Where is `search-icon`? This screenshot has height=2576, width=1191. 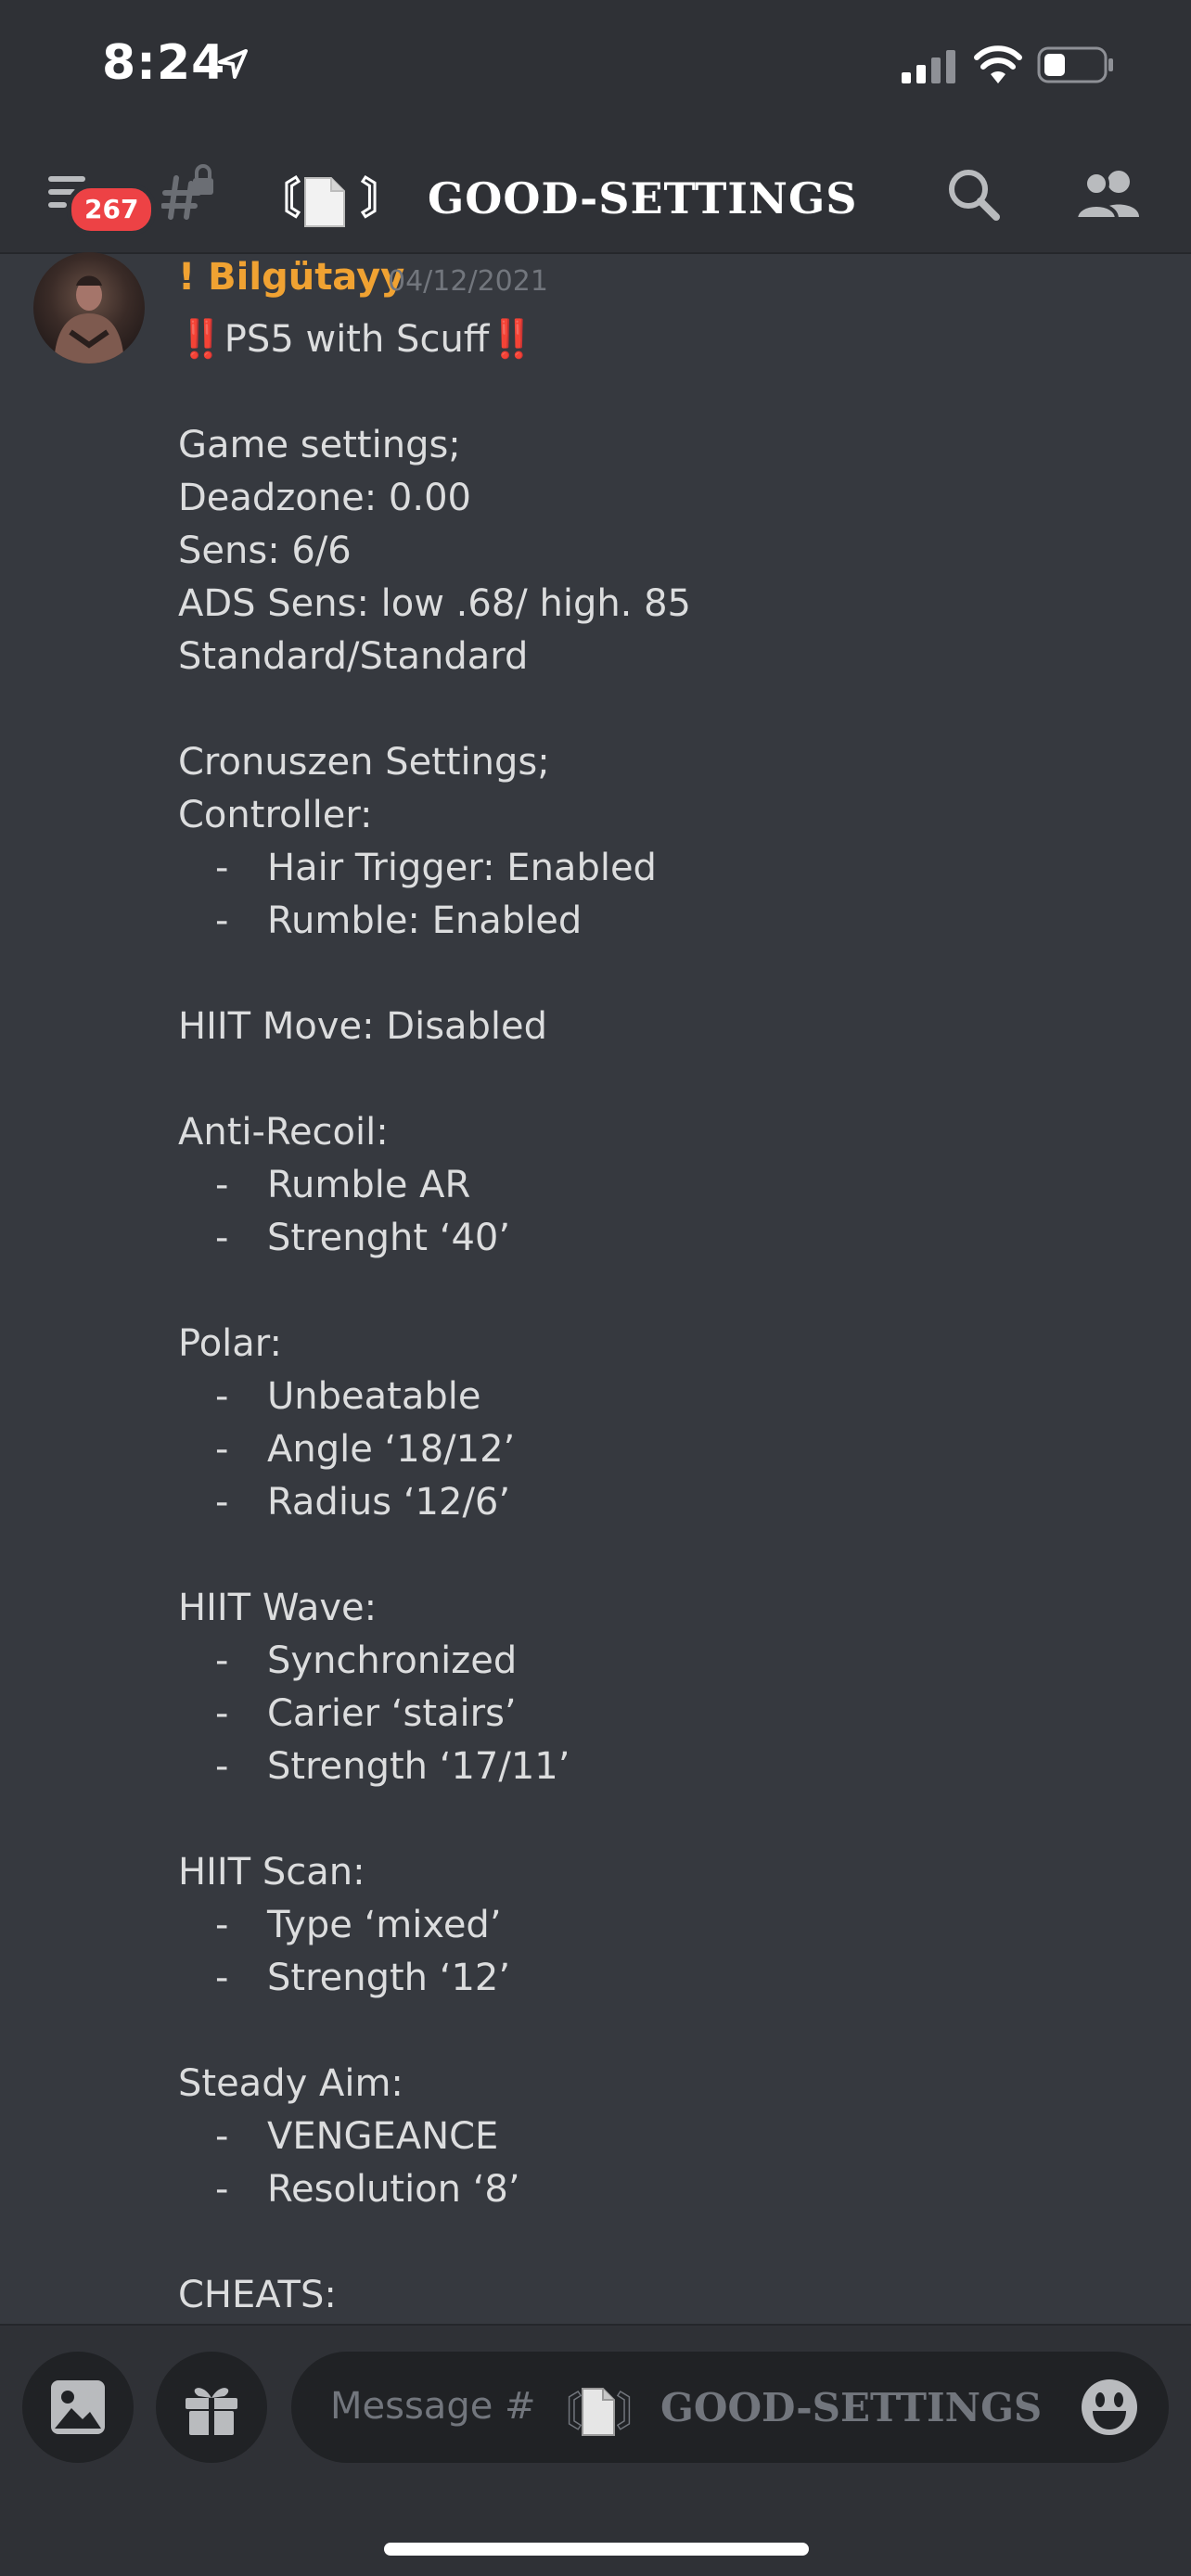 search-icon is located at coordinates (974, 194).